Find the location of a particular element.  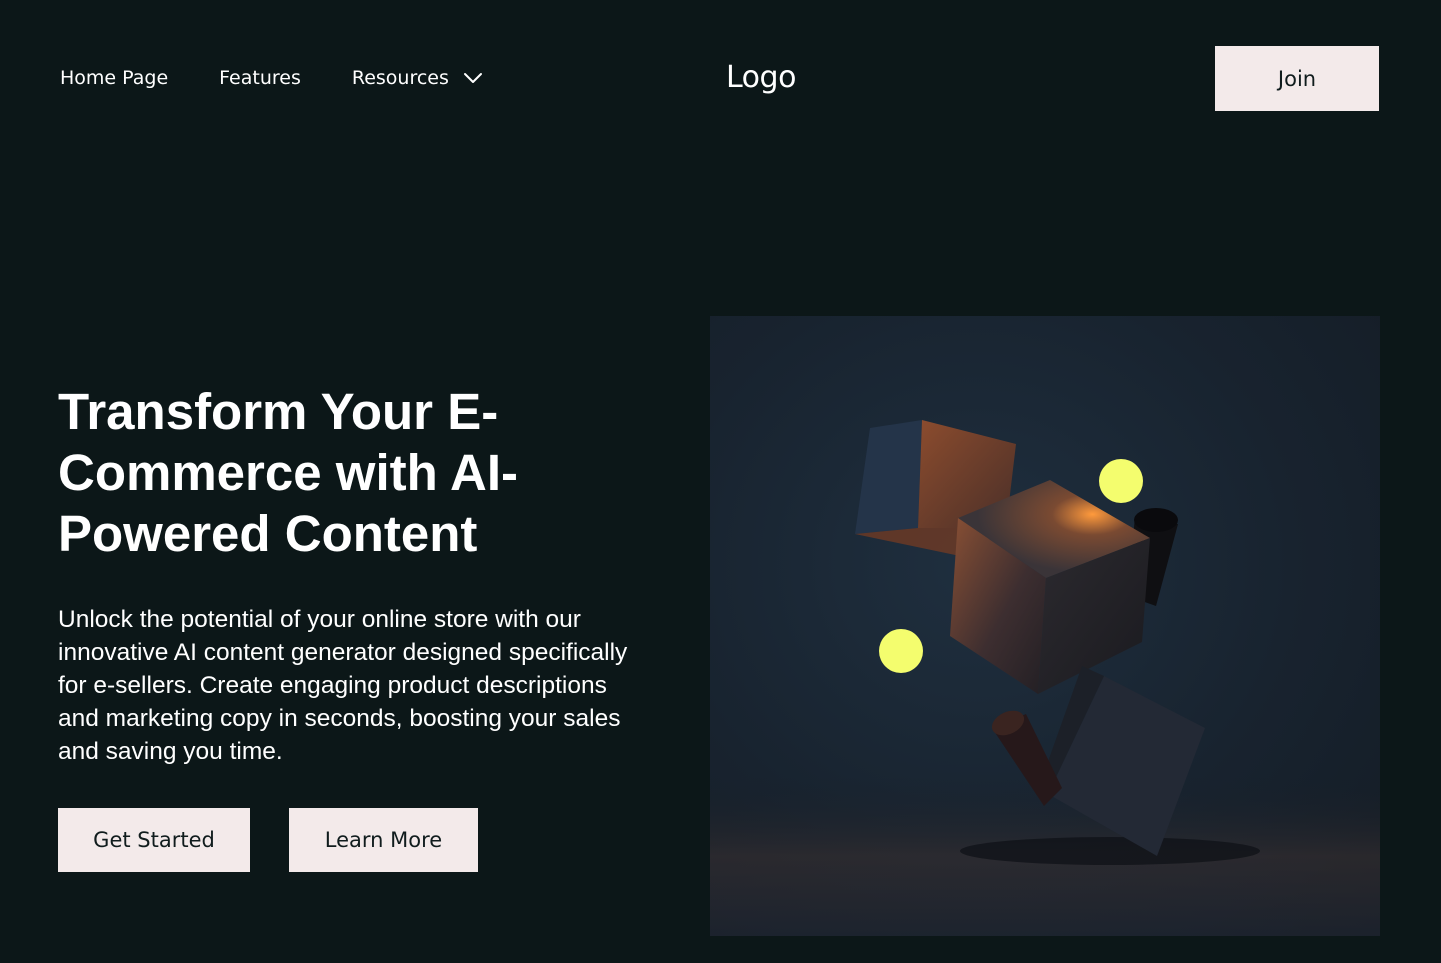

nav-dropdown-resources: Resources is located at coordinates (417, 78).